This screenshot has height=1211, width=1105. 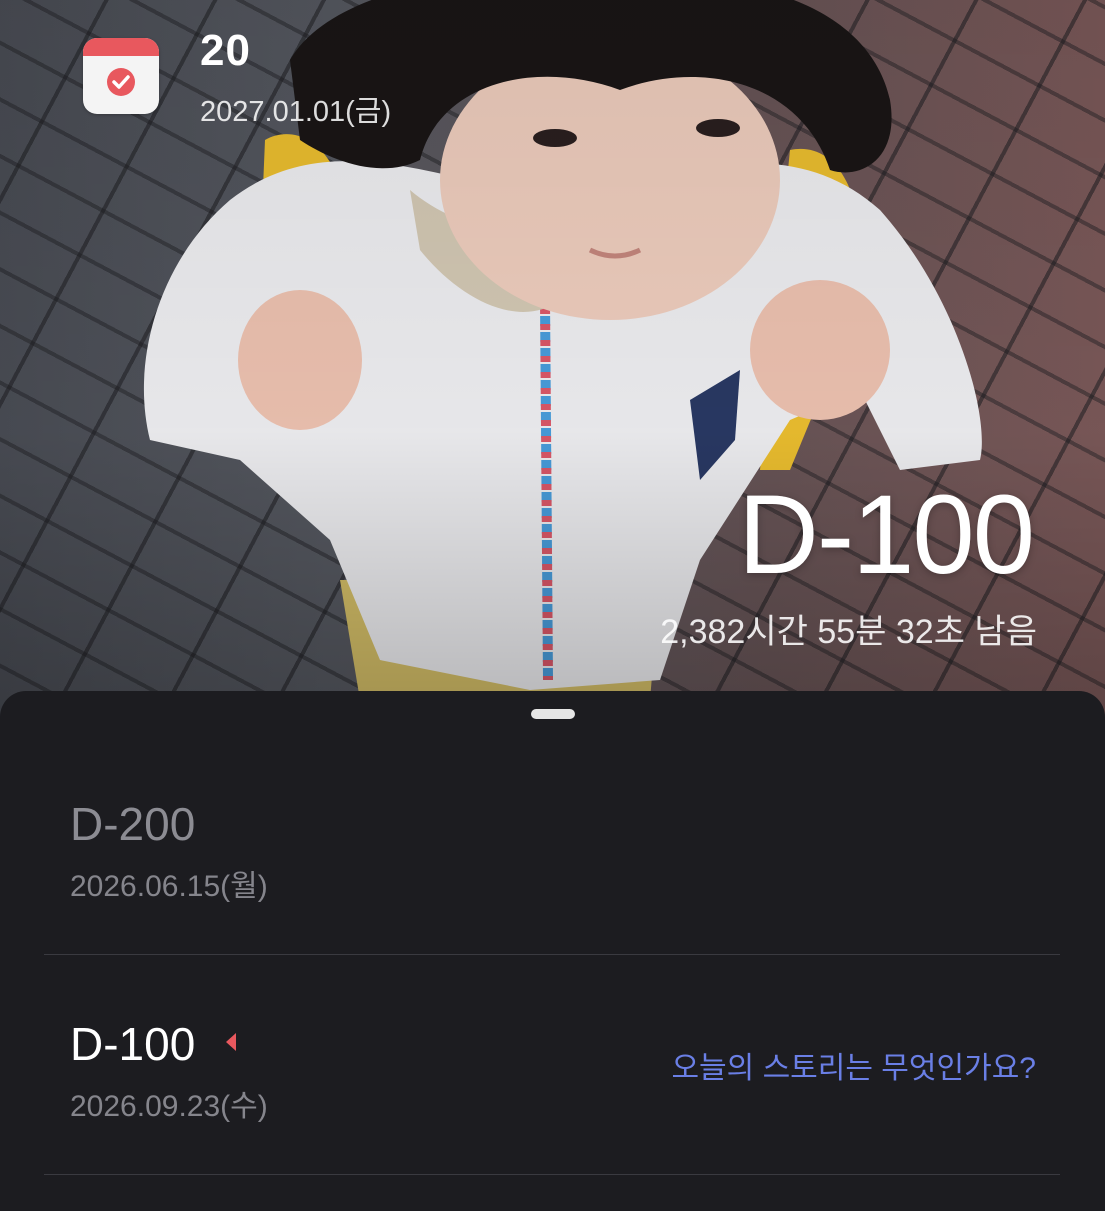 What do you see at coordinates (231, 1042) in the screenshot?
I see `caret-left-icon` at bounding box center [231, 1042].